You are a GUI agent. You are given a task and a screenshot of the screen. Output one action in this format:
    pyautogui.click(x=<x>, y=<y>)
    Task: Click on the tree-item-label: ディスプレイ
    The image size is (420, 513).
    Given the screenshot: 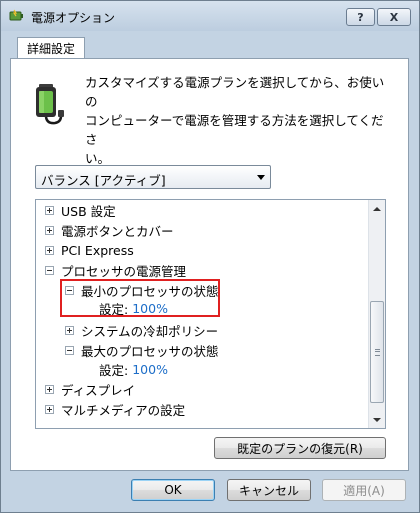 What is the action you would take?
    pyautogui.click(x=98, y=390)
    